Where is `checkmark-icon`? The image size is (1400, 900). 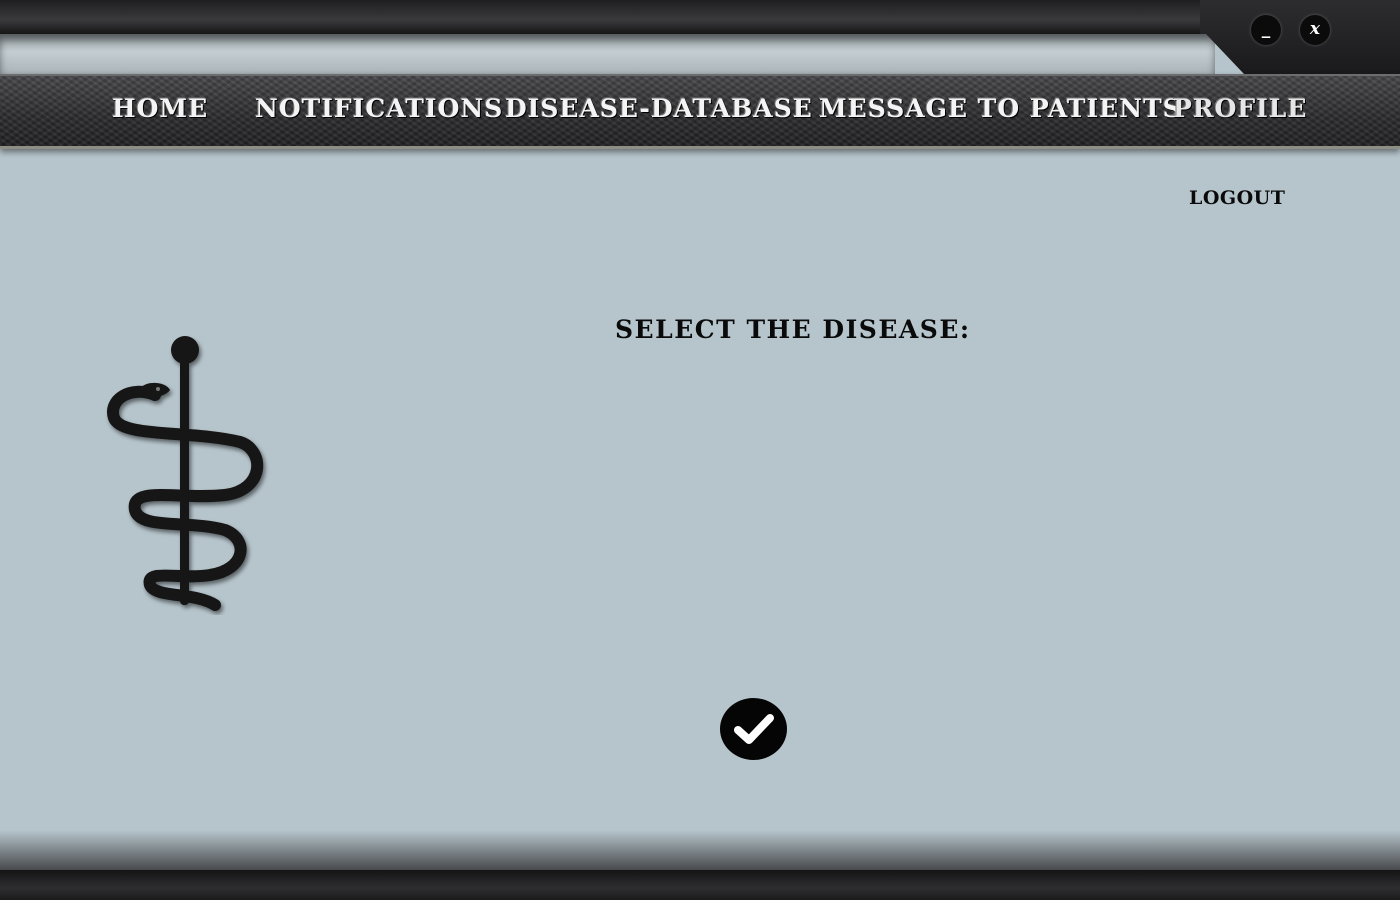 checkmark-icon is located at coordinates (753, 729).